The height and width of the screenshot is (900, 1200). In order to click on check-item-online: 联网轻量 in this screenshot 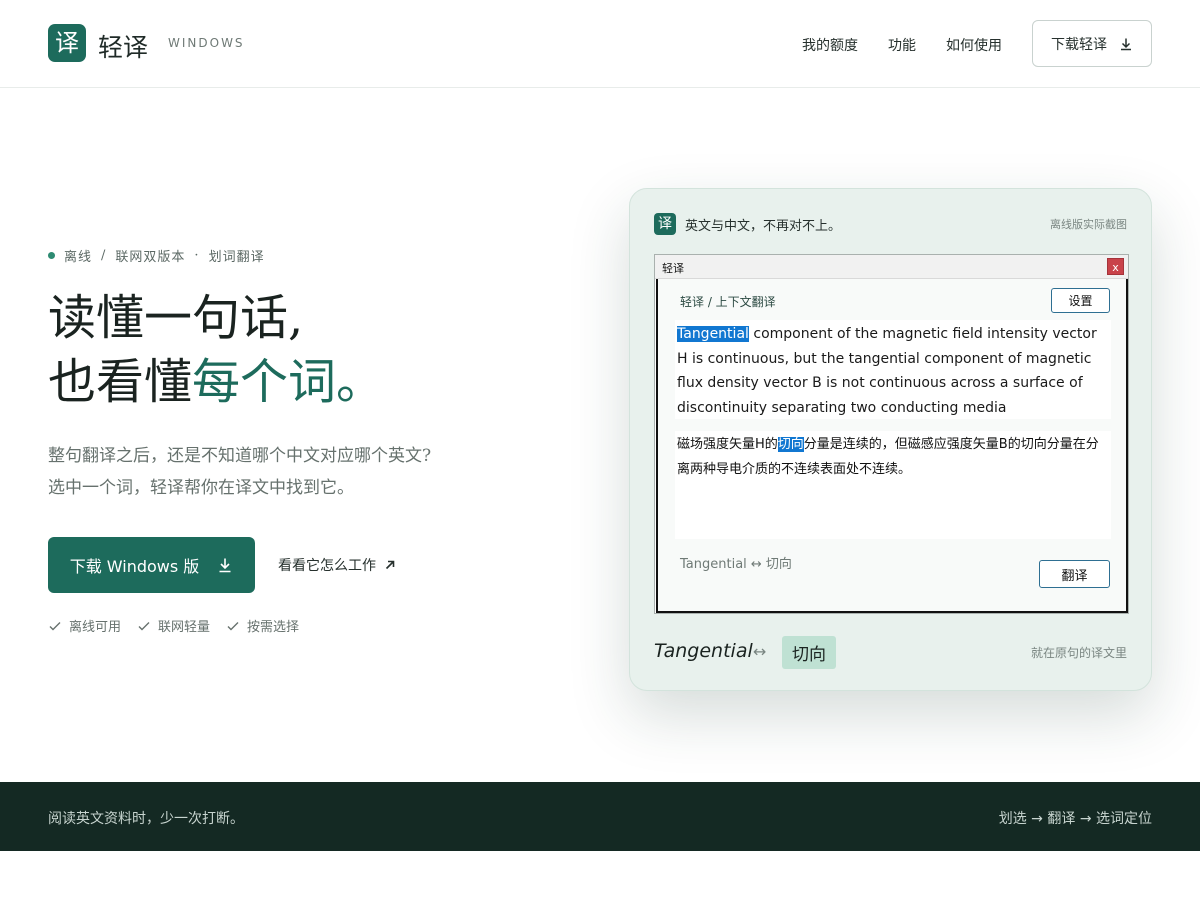, I will do `click(173, 625)`.